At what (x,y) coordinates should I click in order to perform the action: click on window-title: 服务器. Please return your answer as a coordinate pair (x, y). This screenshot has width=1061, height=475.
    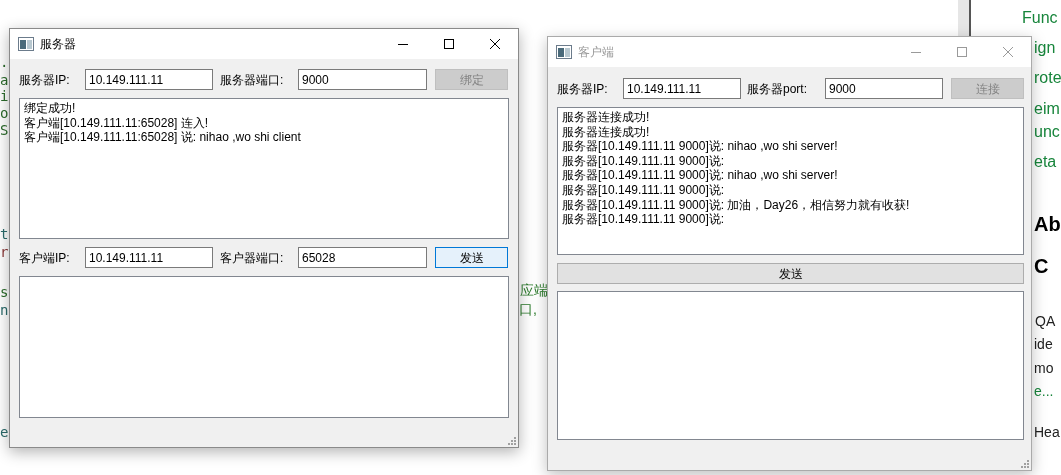
    Looking at the image, I should click on (58, 44).